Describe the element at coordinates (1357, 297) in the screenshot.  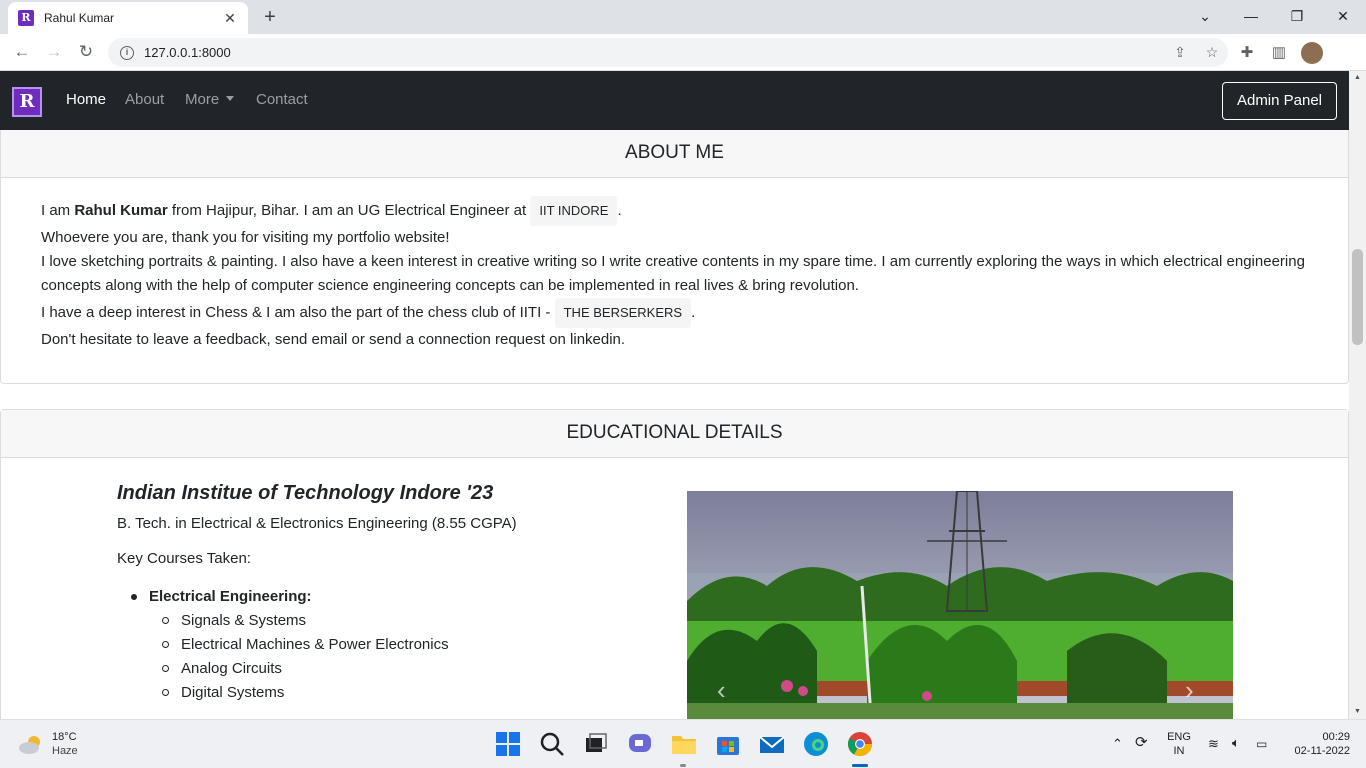
I see `scrollbar-thumb` at that location.